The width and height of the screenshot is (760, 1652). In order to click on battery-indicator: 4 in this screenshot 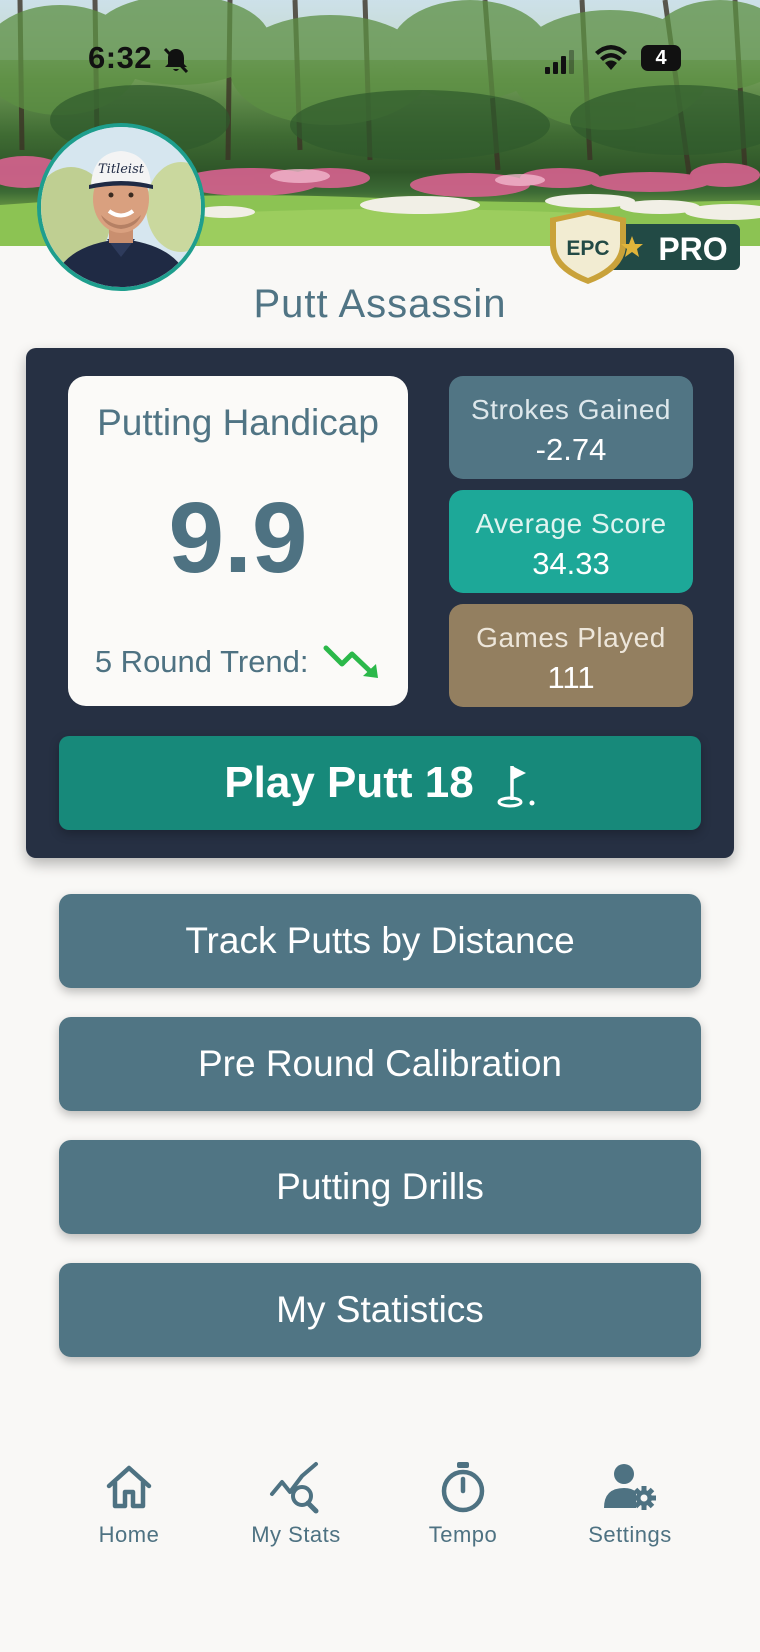, I will do `click(661, 58)`.